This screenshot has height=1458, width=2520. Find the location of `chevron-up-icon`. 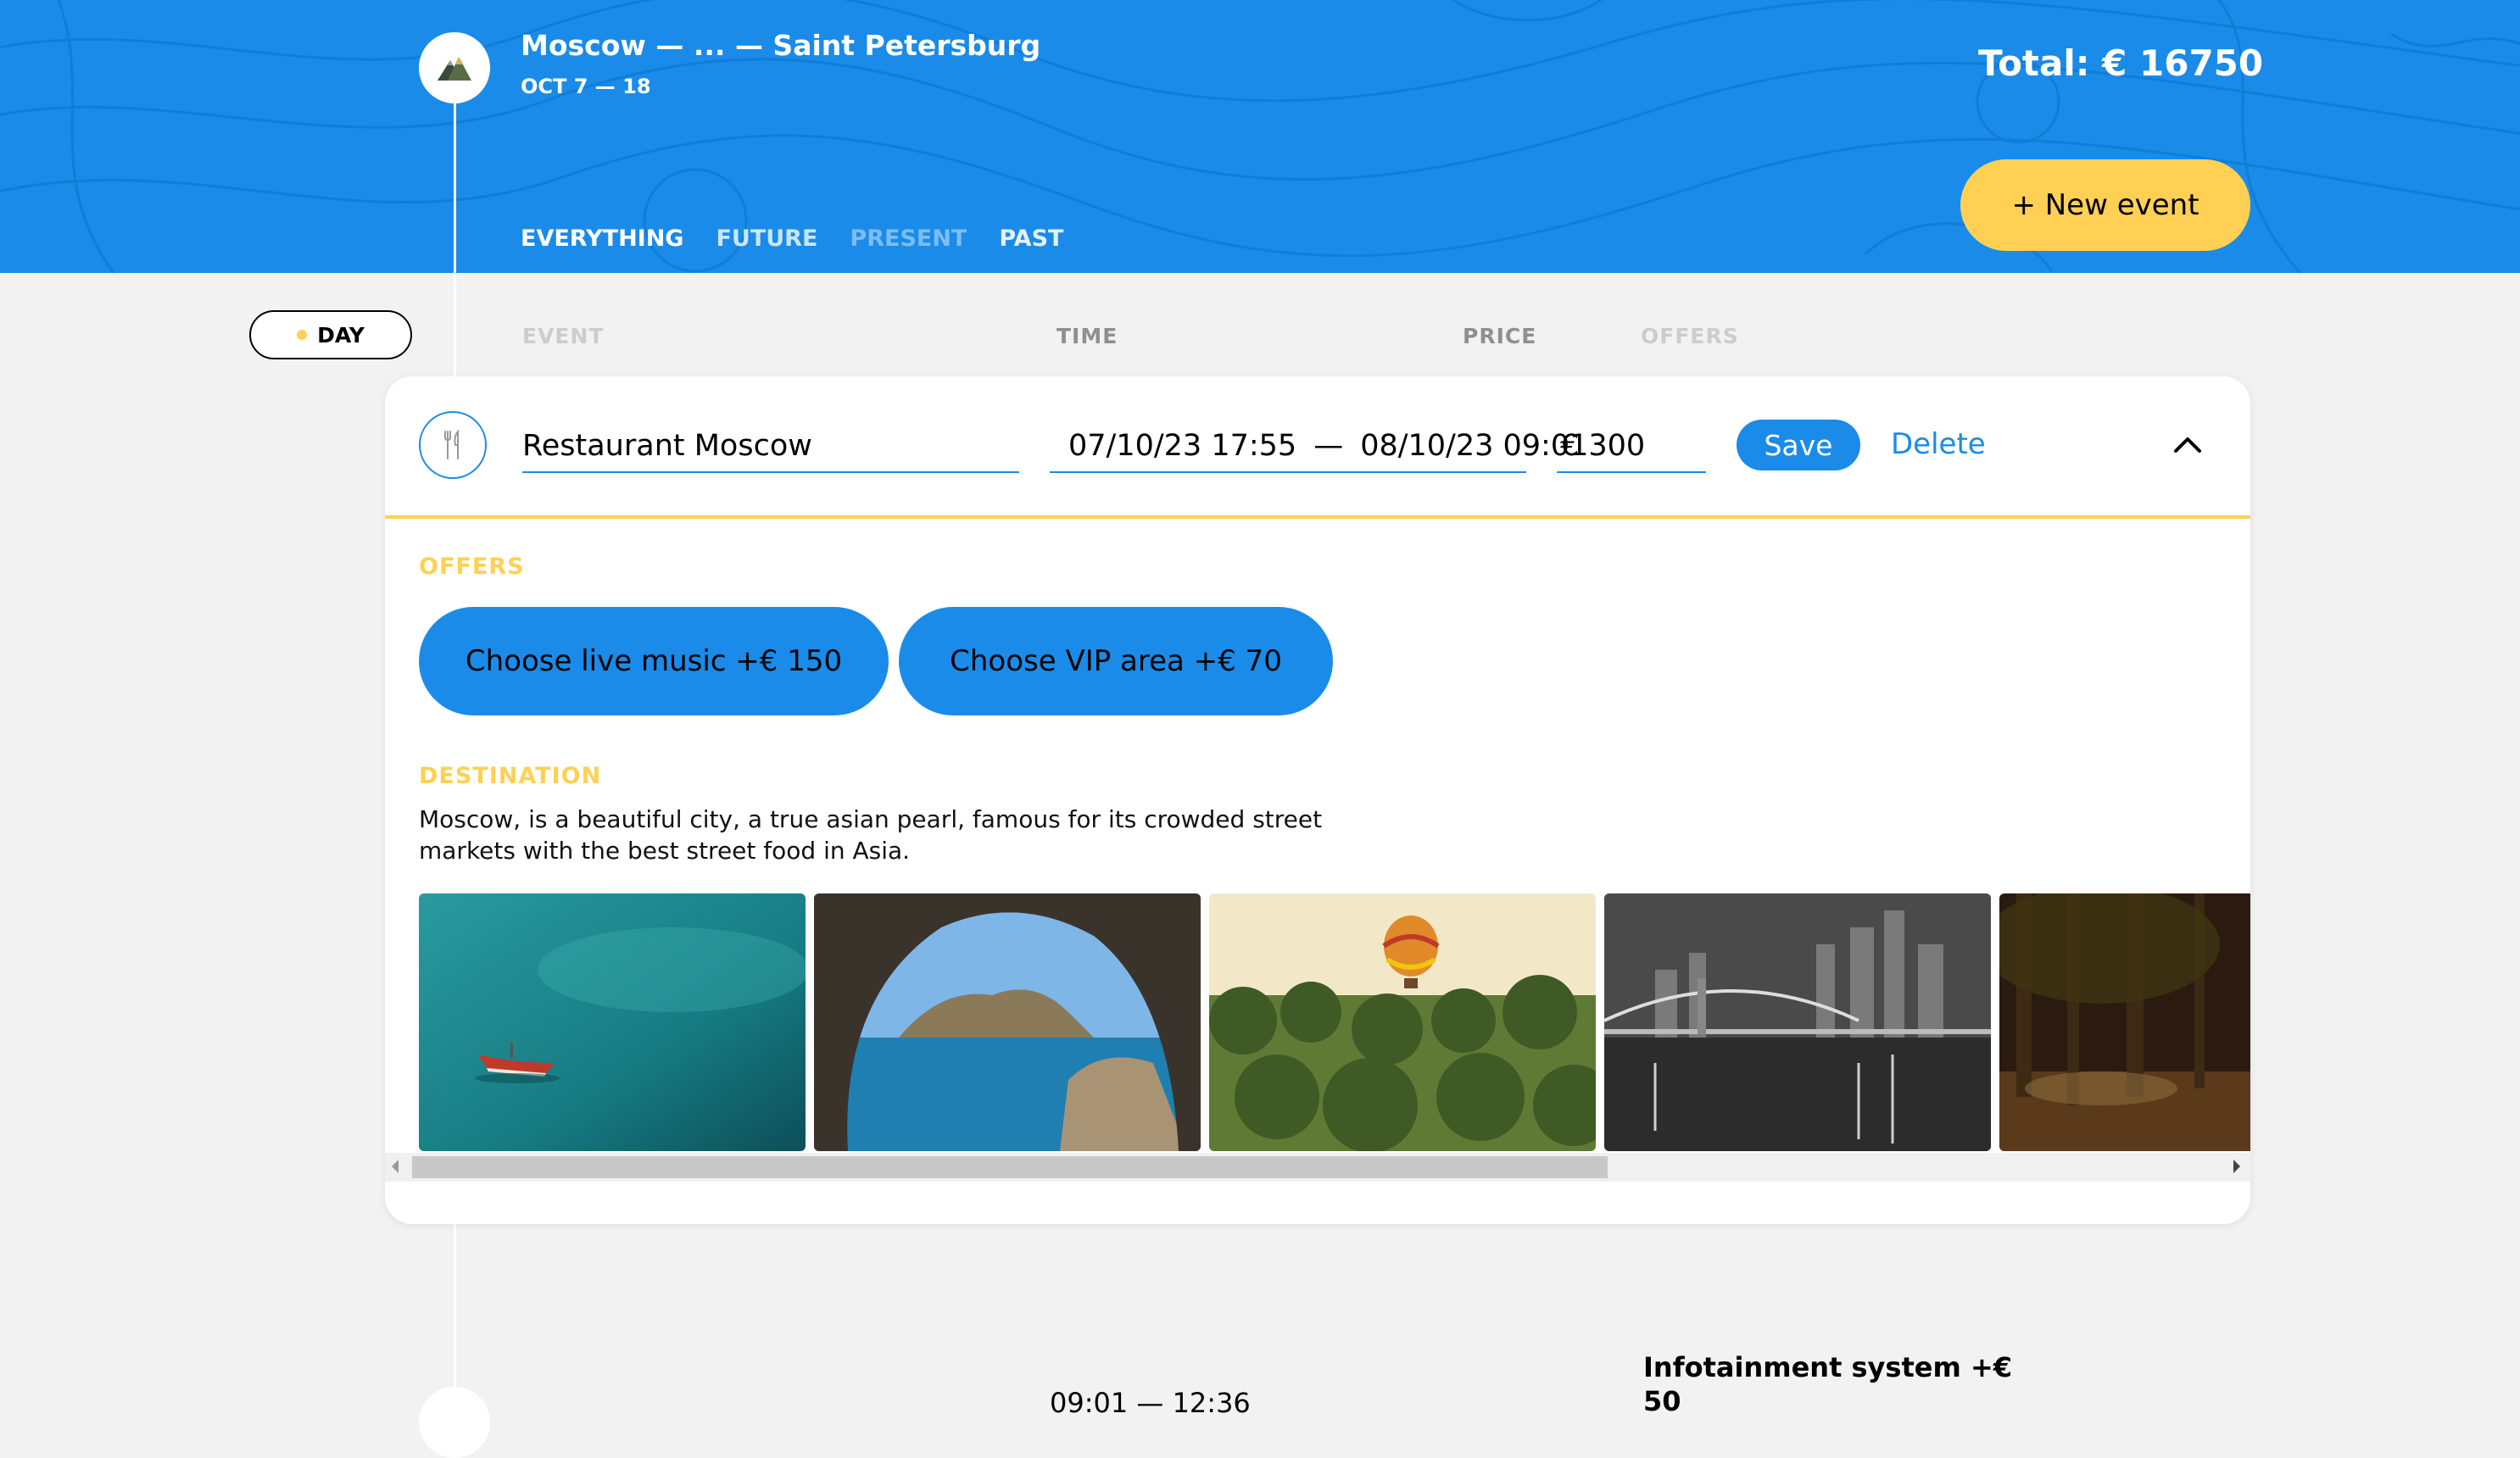

chevron-up-icon is located at coordinates (2187, 445).